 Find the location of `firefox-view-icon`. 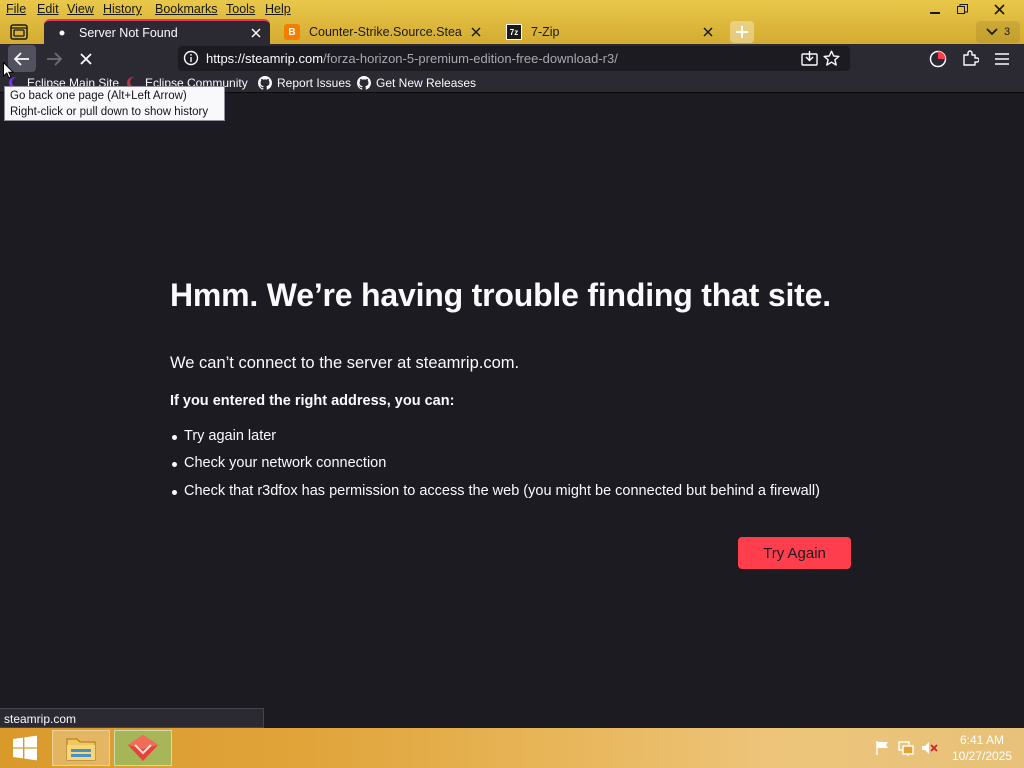

firefox-view-icon is located at coordinates (19, 32).